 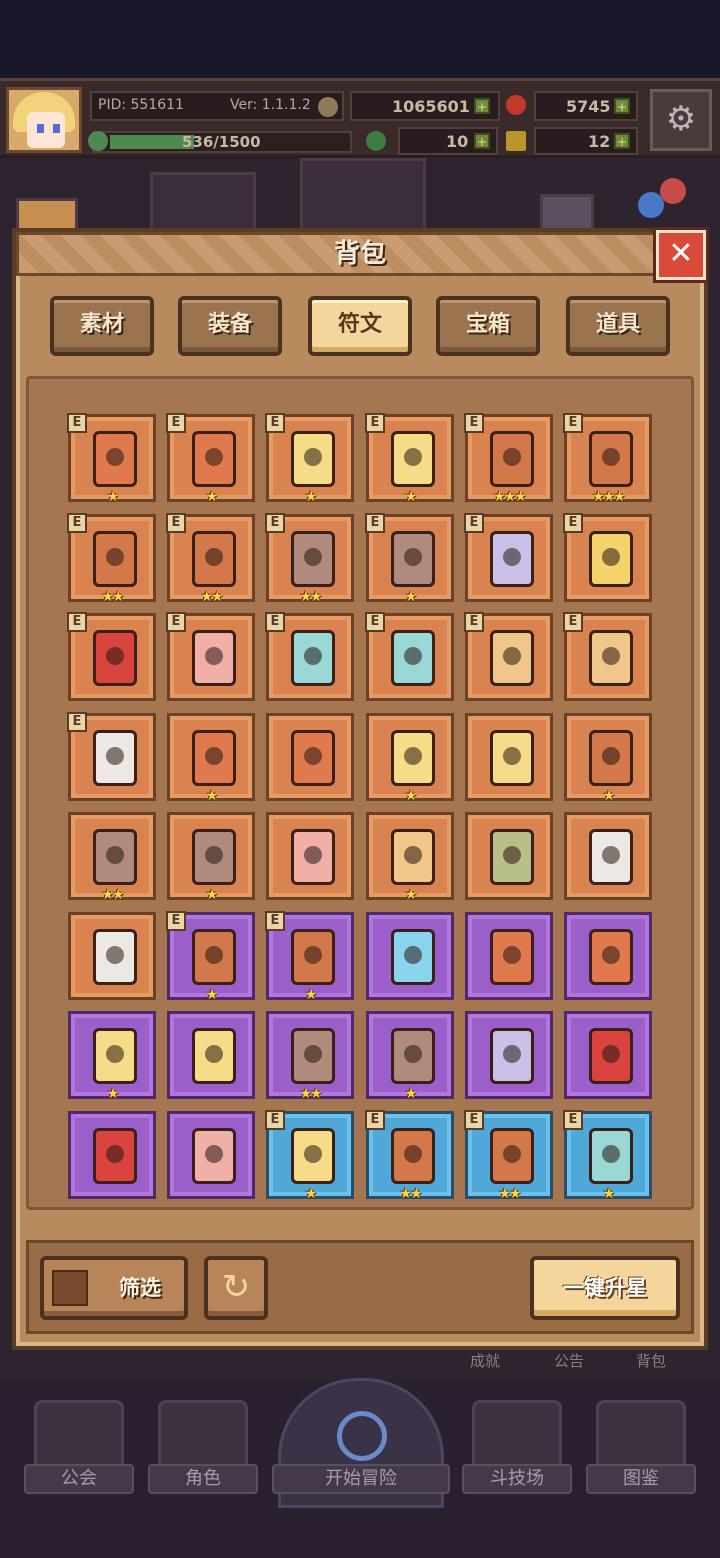 I want to click on key-plus-icon: +, so click(x=622, y=141).